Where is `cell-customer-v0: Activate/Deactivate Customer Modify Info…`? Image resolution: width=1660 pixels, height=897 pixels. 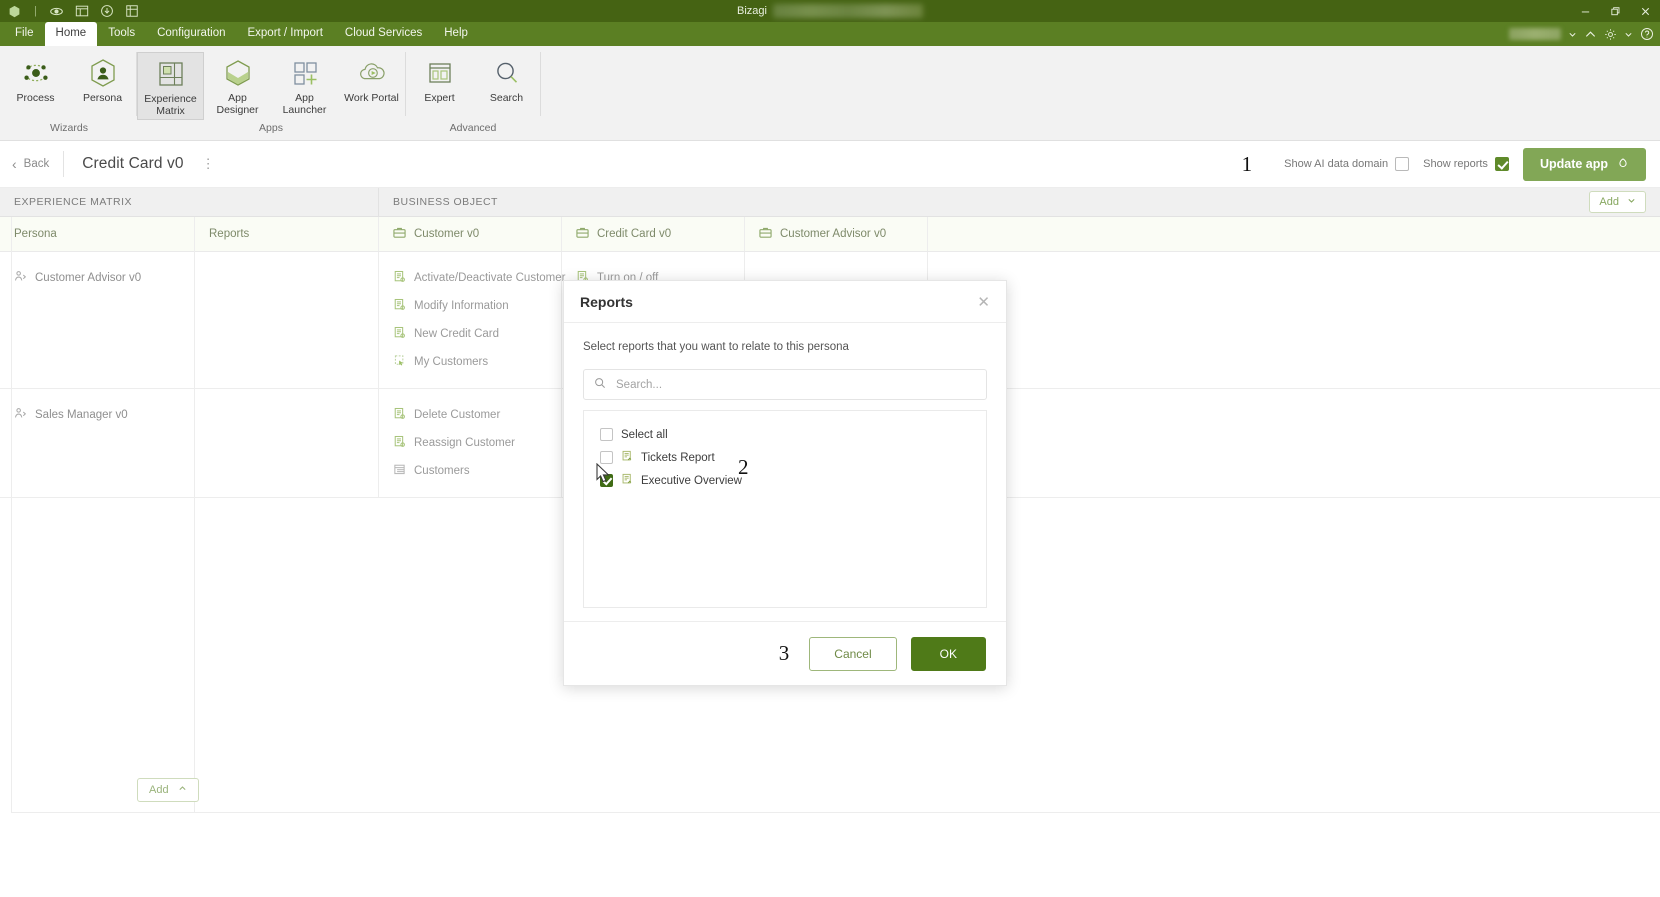
cell-customer-v0: Activate/Deactivate Customer Modify Info… is located at coordinates (472, 320).